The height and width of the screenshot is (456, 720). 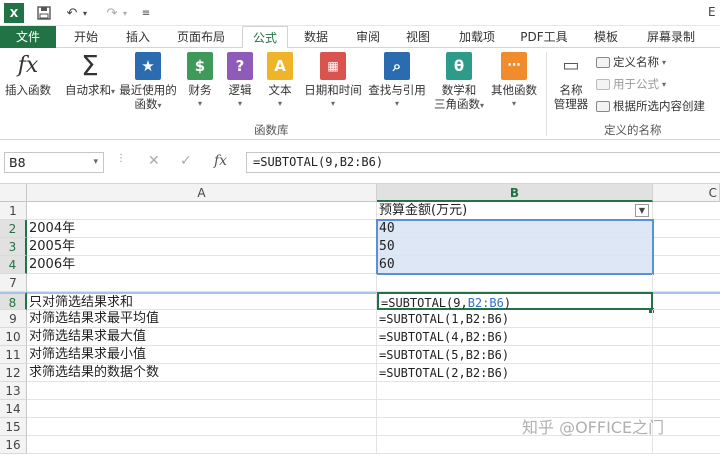 I want to click on redo-icon: ↷, so click(x=112, y=13).